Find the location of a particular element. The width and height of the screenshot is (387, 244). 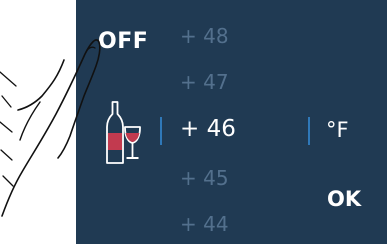

temperature-option: + 44 is located at coordinates (240, 224).